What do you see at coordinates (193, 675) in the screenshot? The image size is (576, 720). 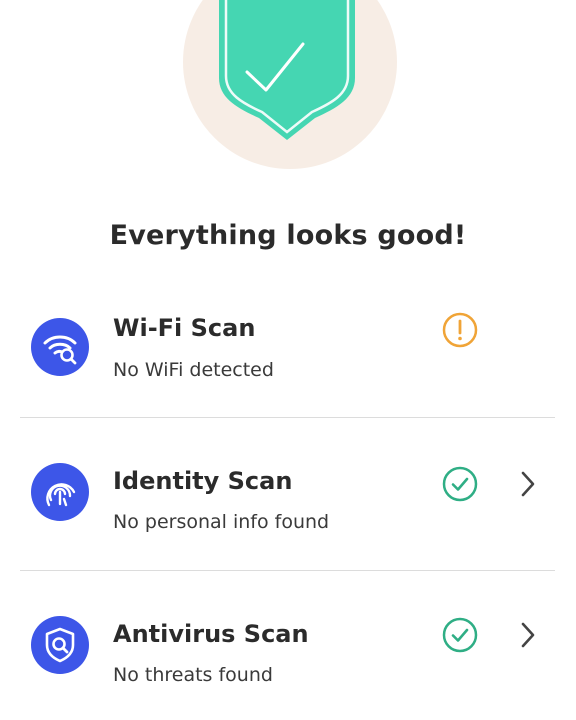 I see `scan-subtitle: No threats found` at bounding box center [193, 675].